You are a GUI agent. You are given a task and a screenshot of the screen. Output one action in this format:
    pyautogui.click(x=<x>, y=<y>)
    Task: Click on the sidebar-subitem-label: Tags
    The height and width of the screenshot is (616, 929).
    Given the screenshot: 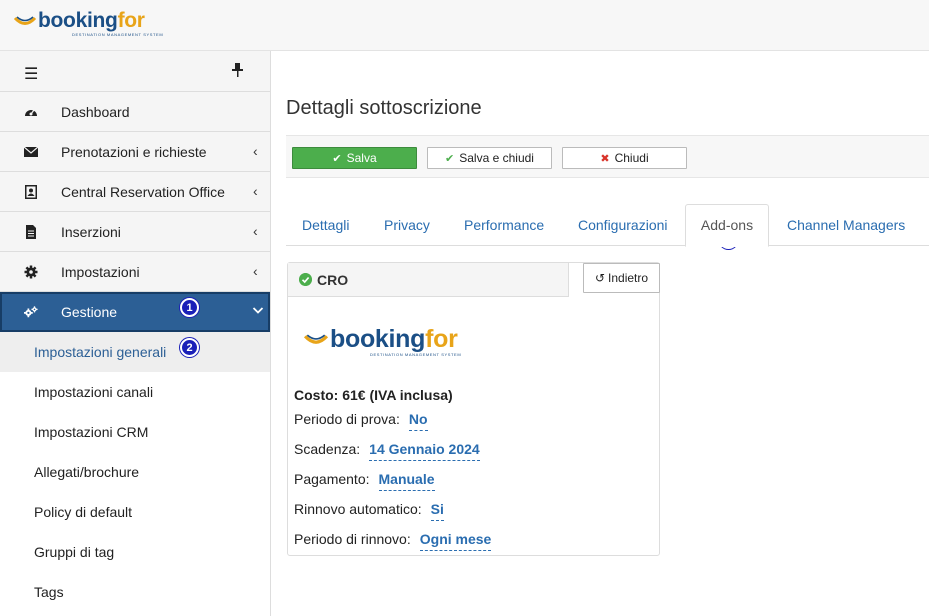 What is the action you would take?
    pyautogui.click(x=49, y=592)
    